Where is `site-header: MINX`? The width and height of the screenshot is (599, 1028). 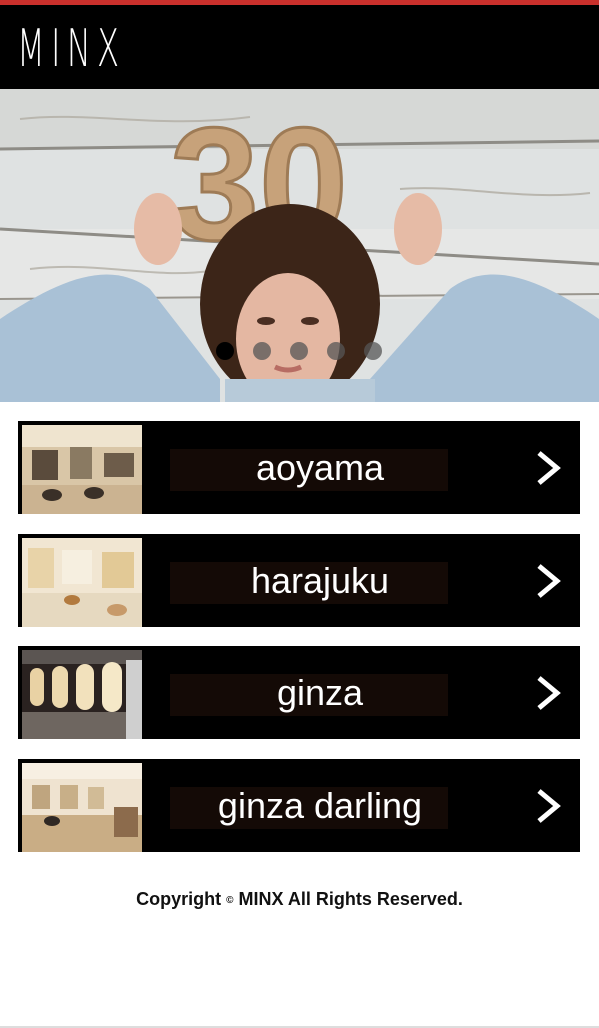
site-header: MINX is located at coordinates (299, 47).